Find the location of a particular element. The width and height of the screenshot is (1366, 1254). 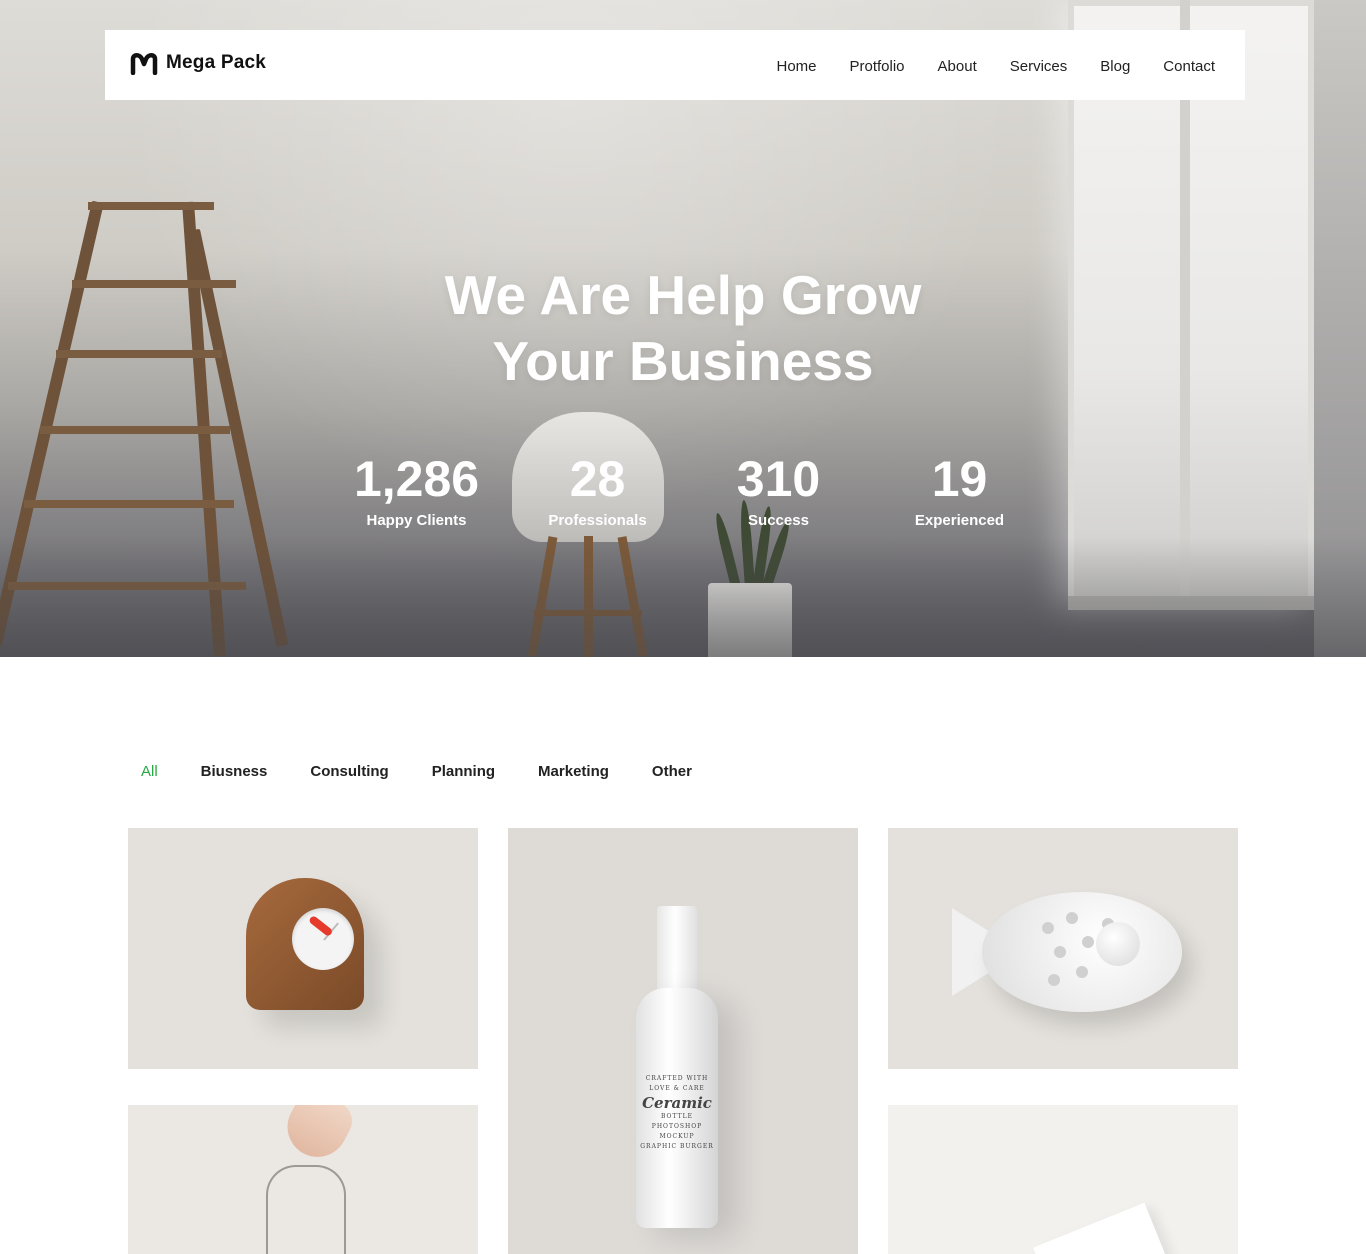

stat-label: Professionals is located at coordinates (597, 520).